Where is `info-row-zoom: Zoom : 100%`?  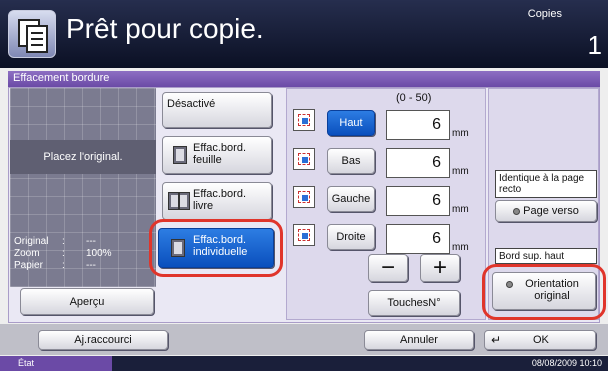
info-row-zoom: Zoom : 100% is located at coordinates (83, 254).